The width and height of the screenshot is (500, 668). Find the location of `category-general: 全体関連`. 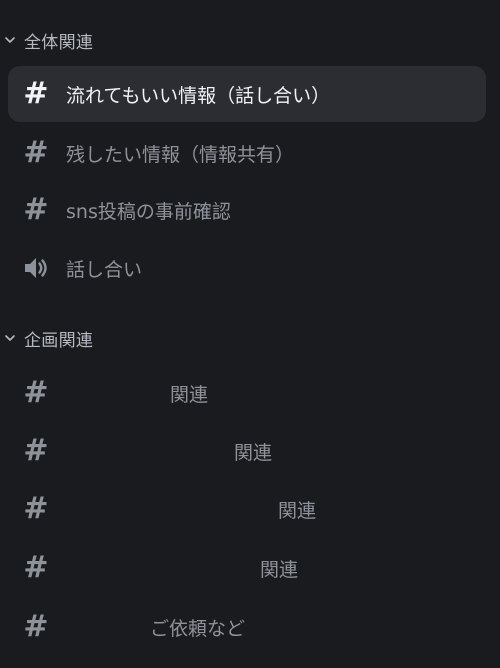

category-general: 全体関連 is located at coordinates (46, 40).